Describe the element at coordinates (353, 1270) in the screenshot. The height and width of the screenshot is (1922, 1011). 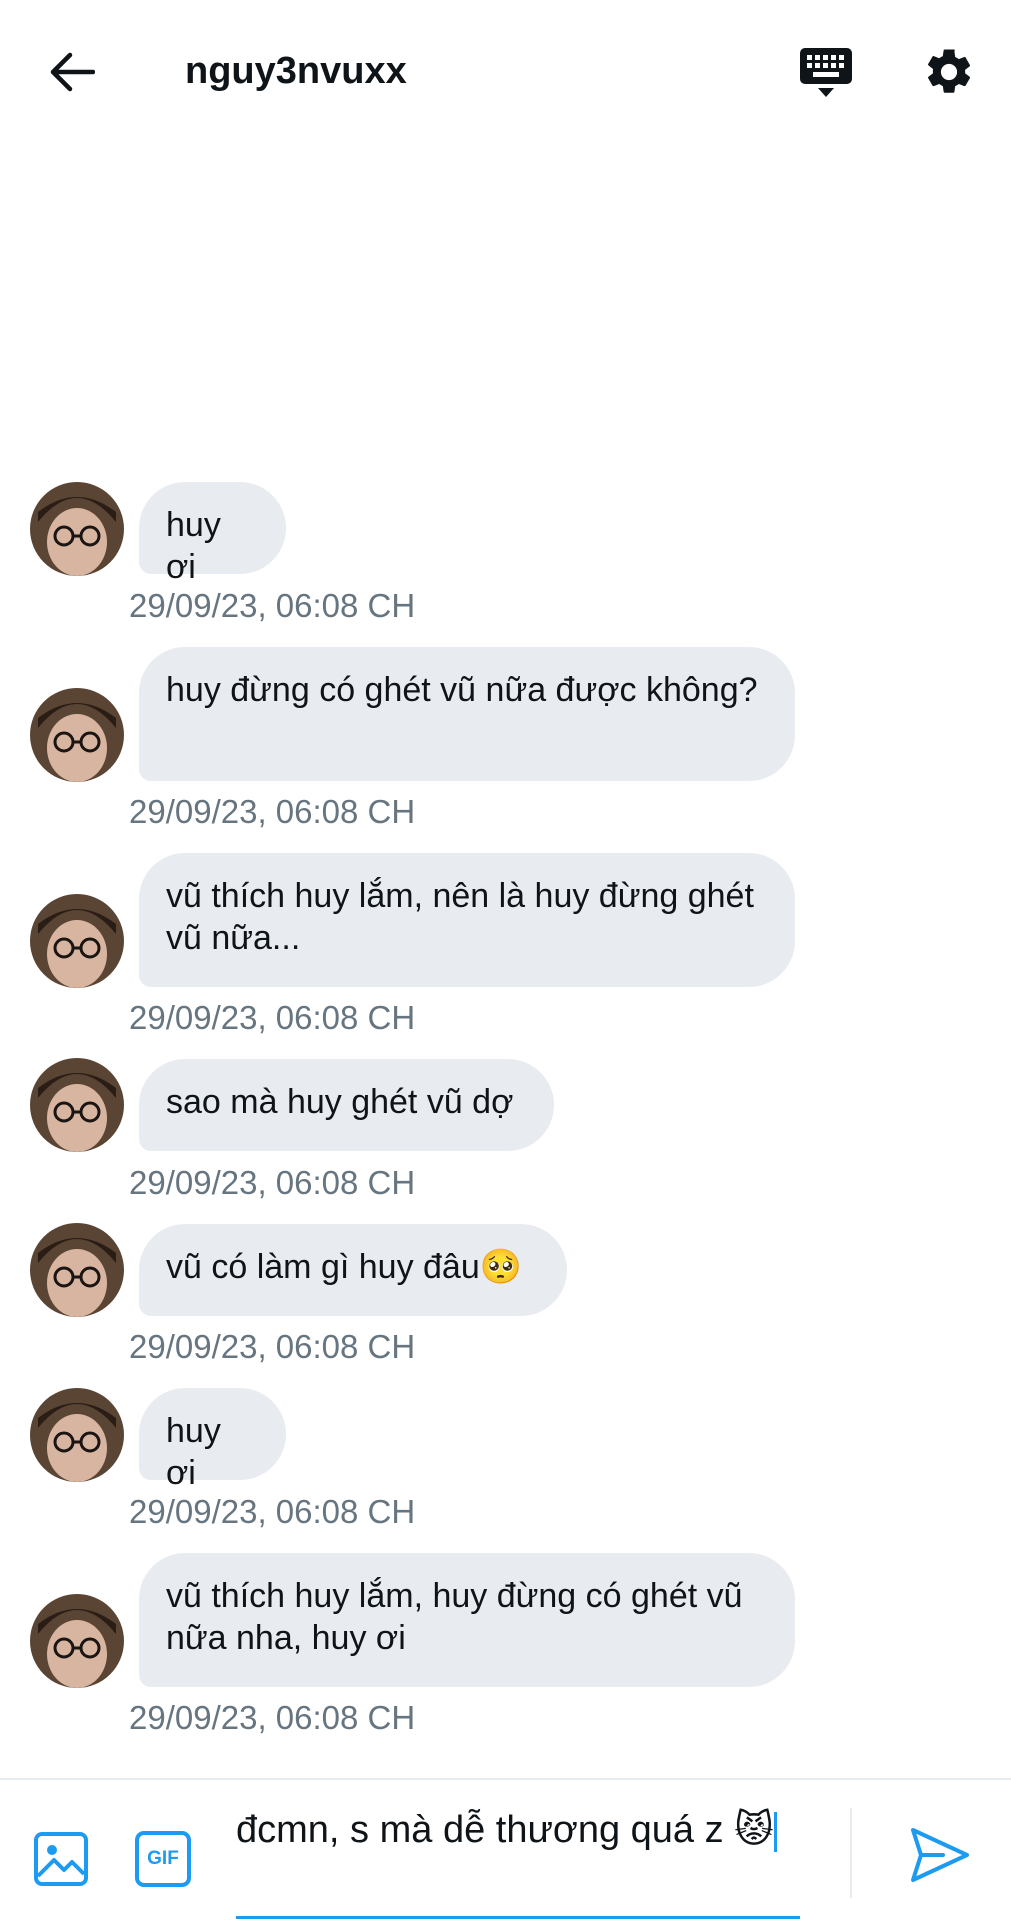
I see `message-bubble: vũ có làm gì huy đâu🥺` at that location.